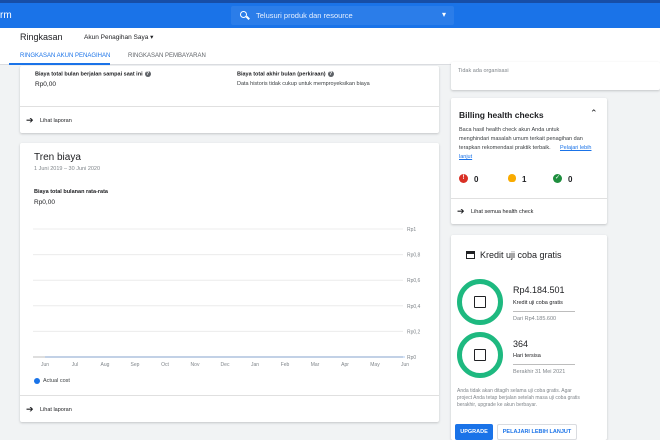  I want to click on view-all-health-checks-link: Lihat semua health check, so click(502, 212).